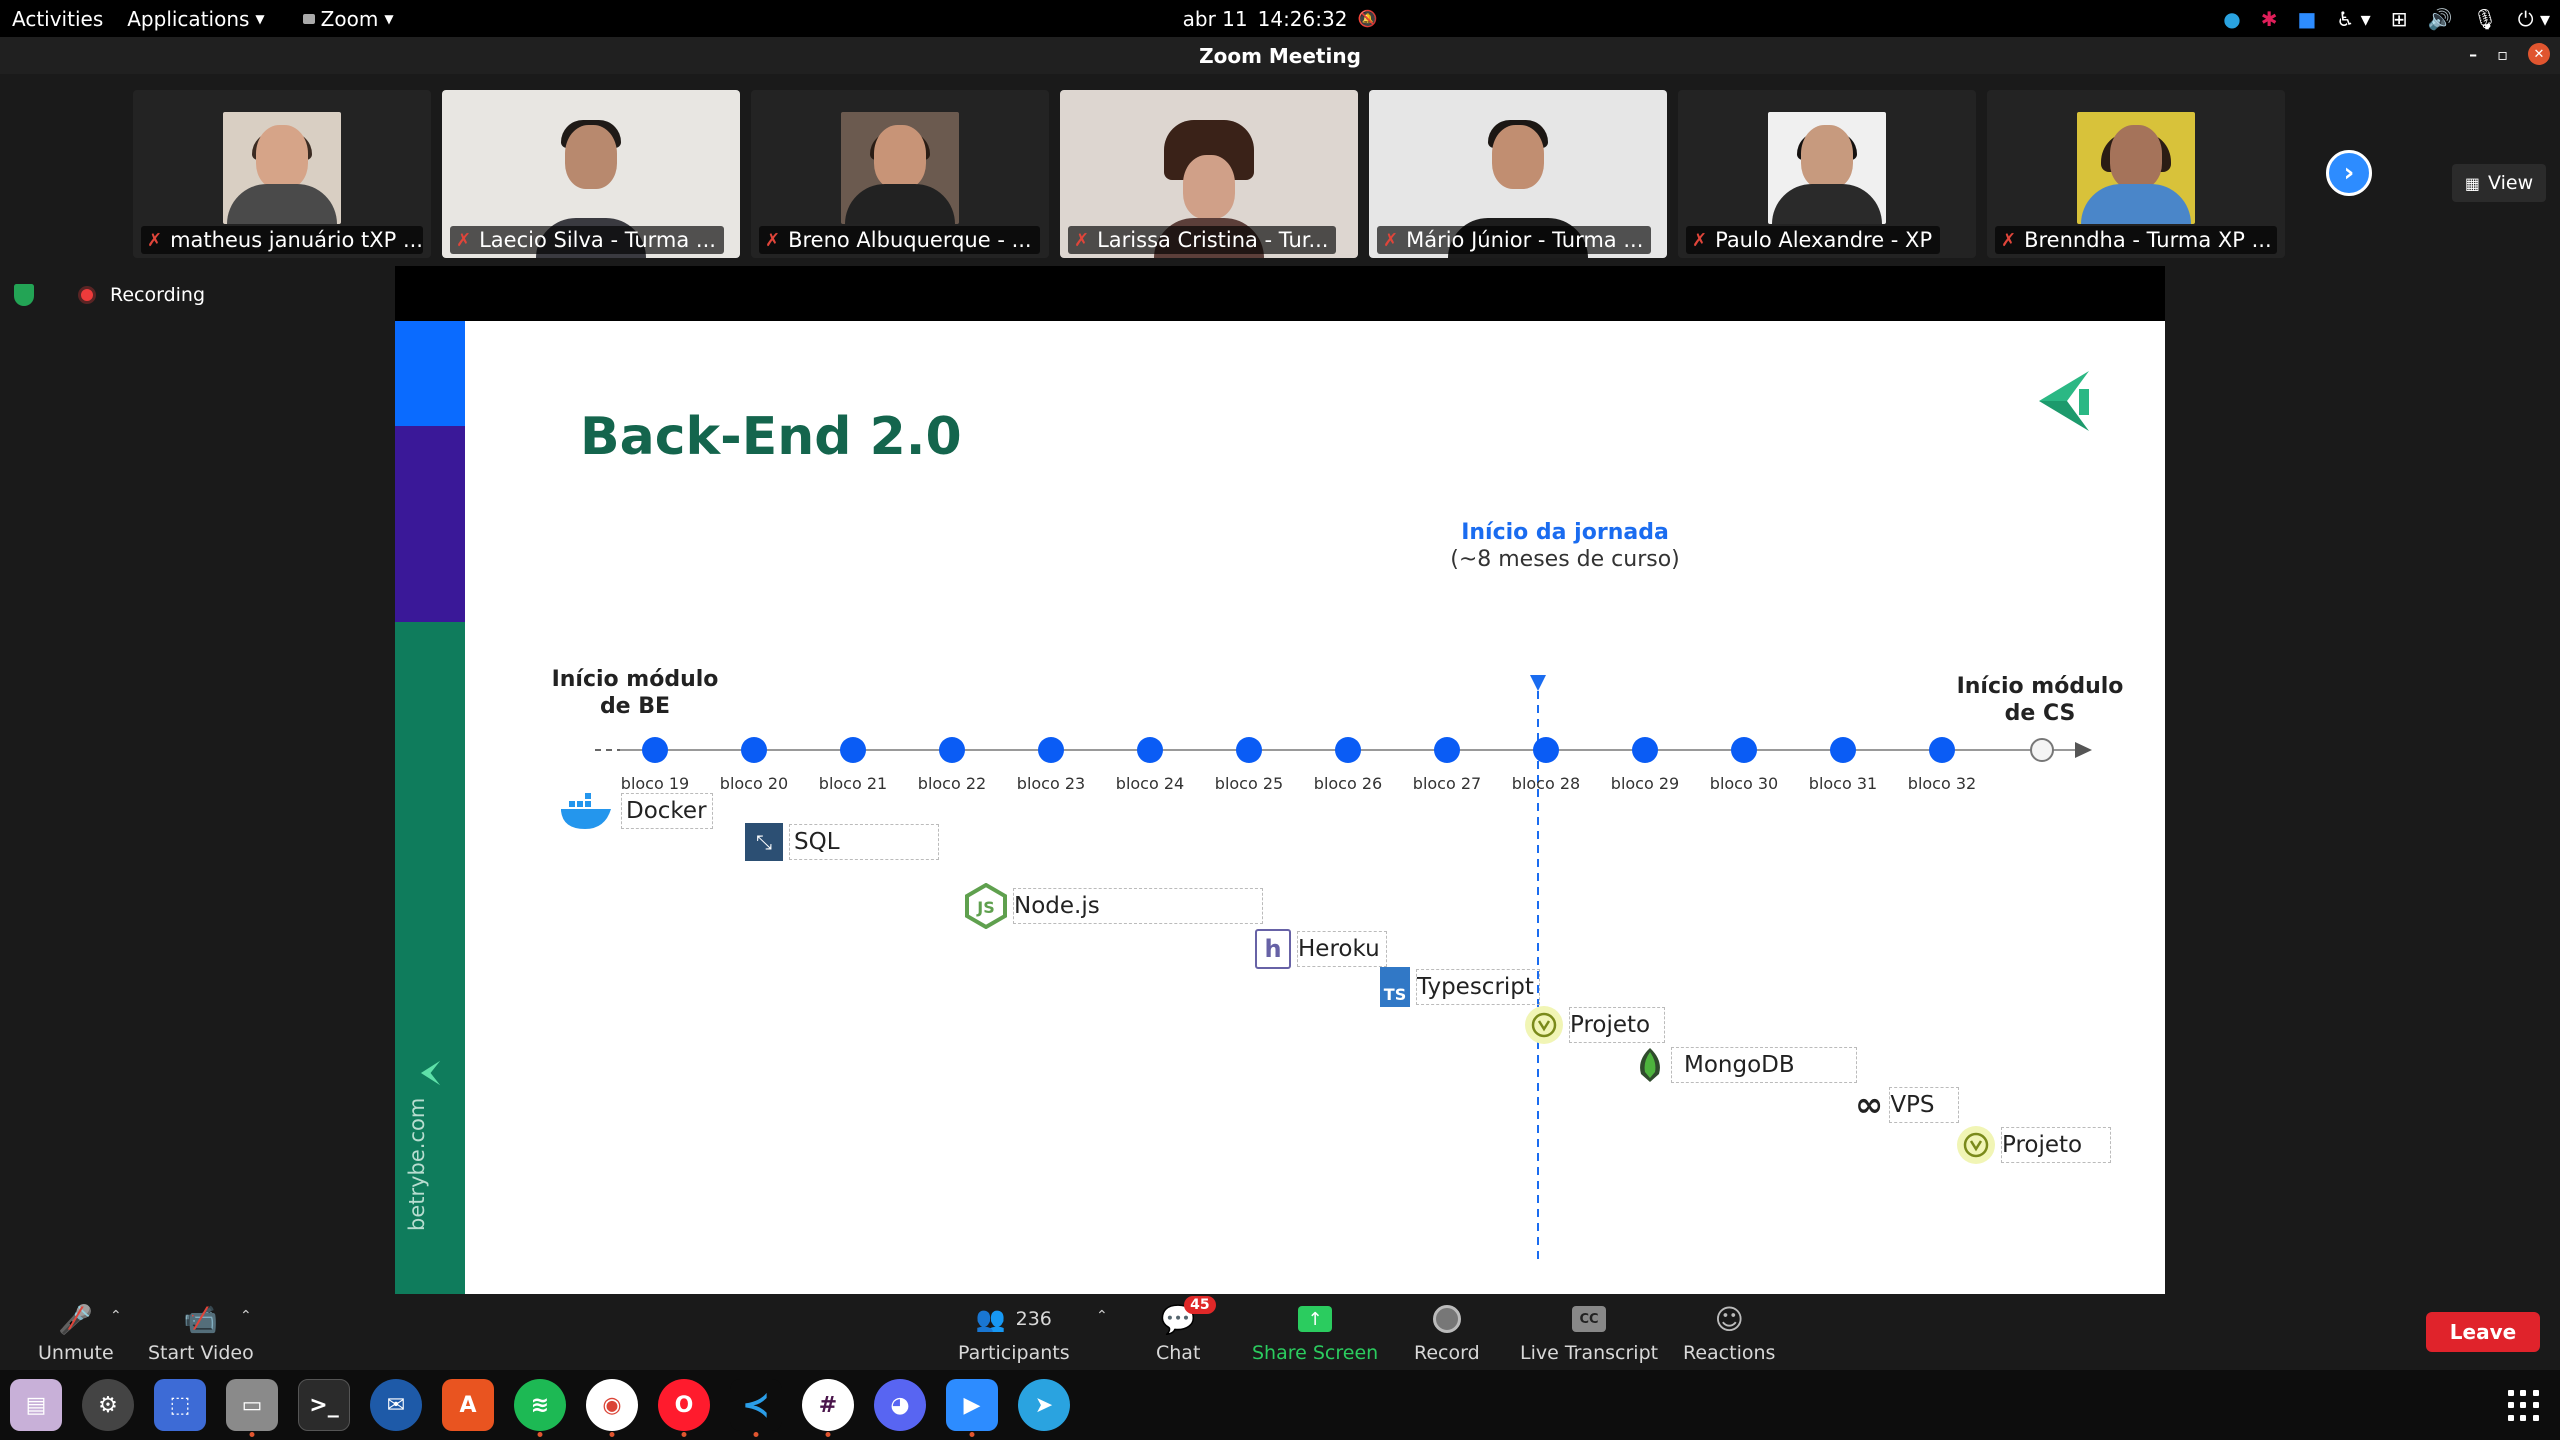  What do you see at coordinates (2349, 173) in the screenshot?
I see `next-participants-button: ›` at bounding box center [2349, 173].